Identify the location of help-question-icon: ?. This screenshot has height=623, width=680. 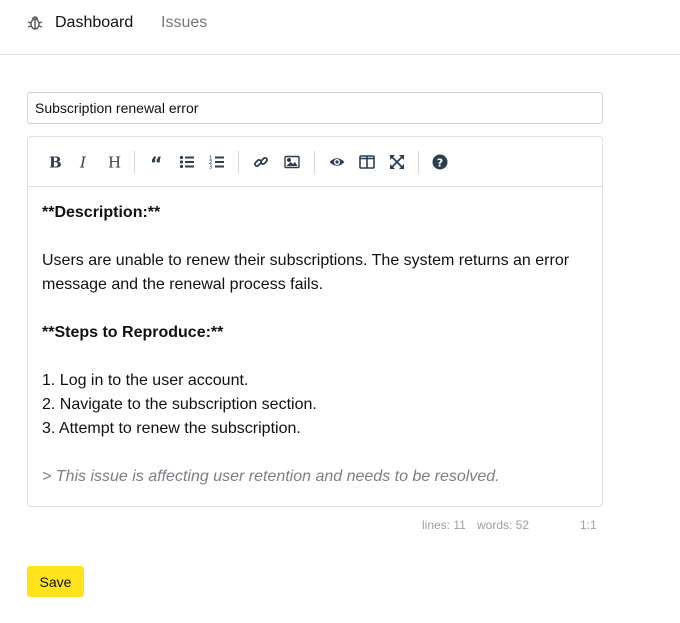
(440, 162).